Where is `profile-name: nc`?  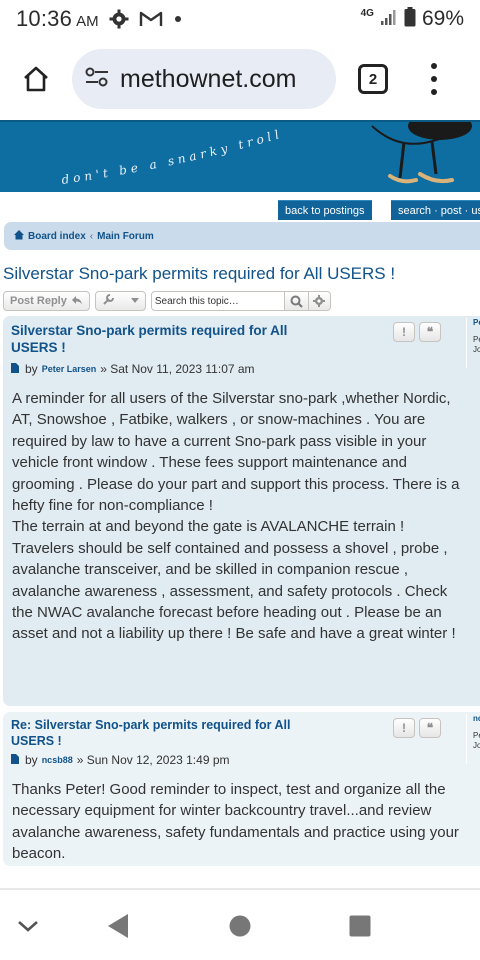
profile-name: nc is located at coordinates (476, 718).